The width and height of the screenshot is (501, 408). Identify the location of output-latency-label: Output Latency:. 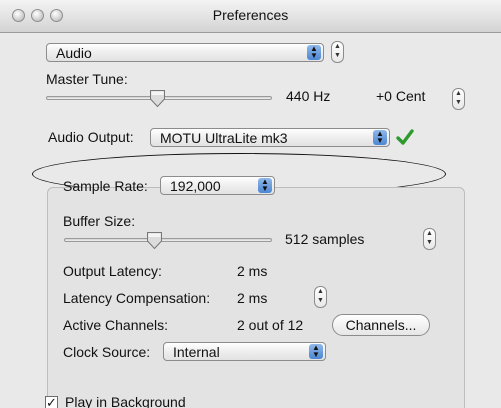
(112, 271).